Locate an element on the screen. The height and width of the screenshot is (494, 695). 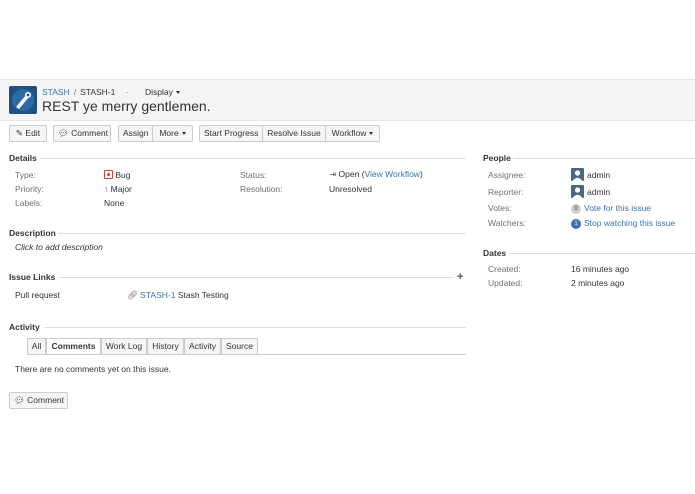
people-heading: People is located at coordinates (497, 158).